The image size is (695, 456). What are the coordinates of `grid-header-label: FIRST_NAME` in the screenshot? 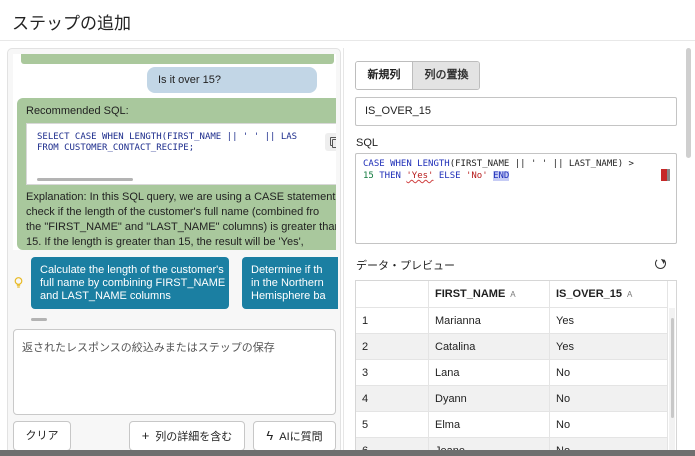 It's located at (470, 294).